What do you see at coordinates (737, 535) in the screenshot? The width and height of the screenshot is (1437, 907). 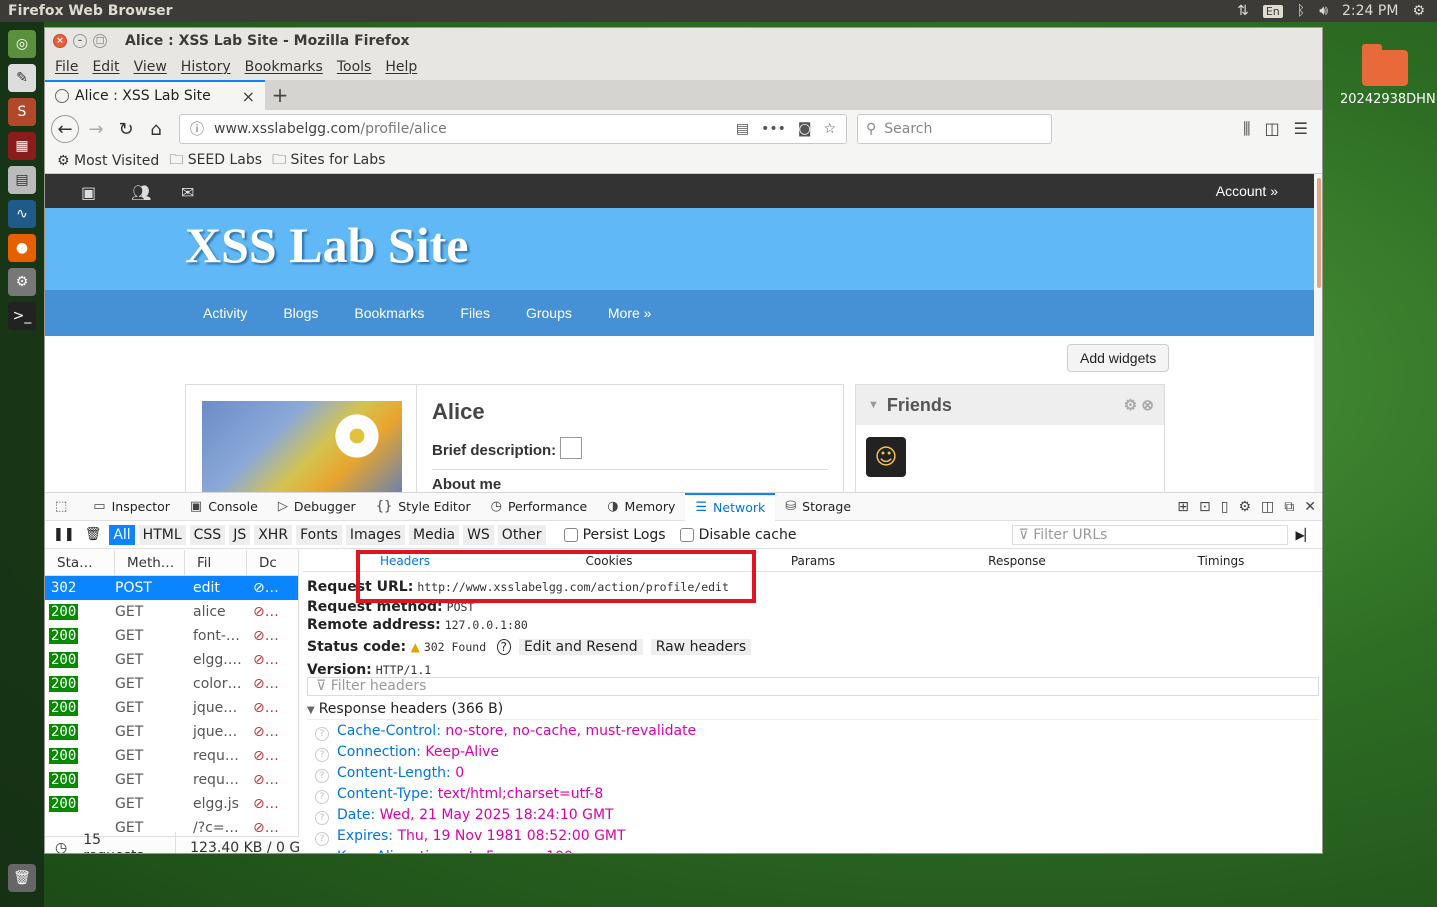 I see `disable-cache-checkbox: Disable cache` at bounding box center [737, 535].